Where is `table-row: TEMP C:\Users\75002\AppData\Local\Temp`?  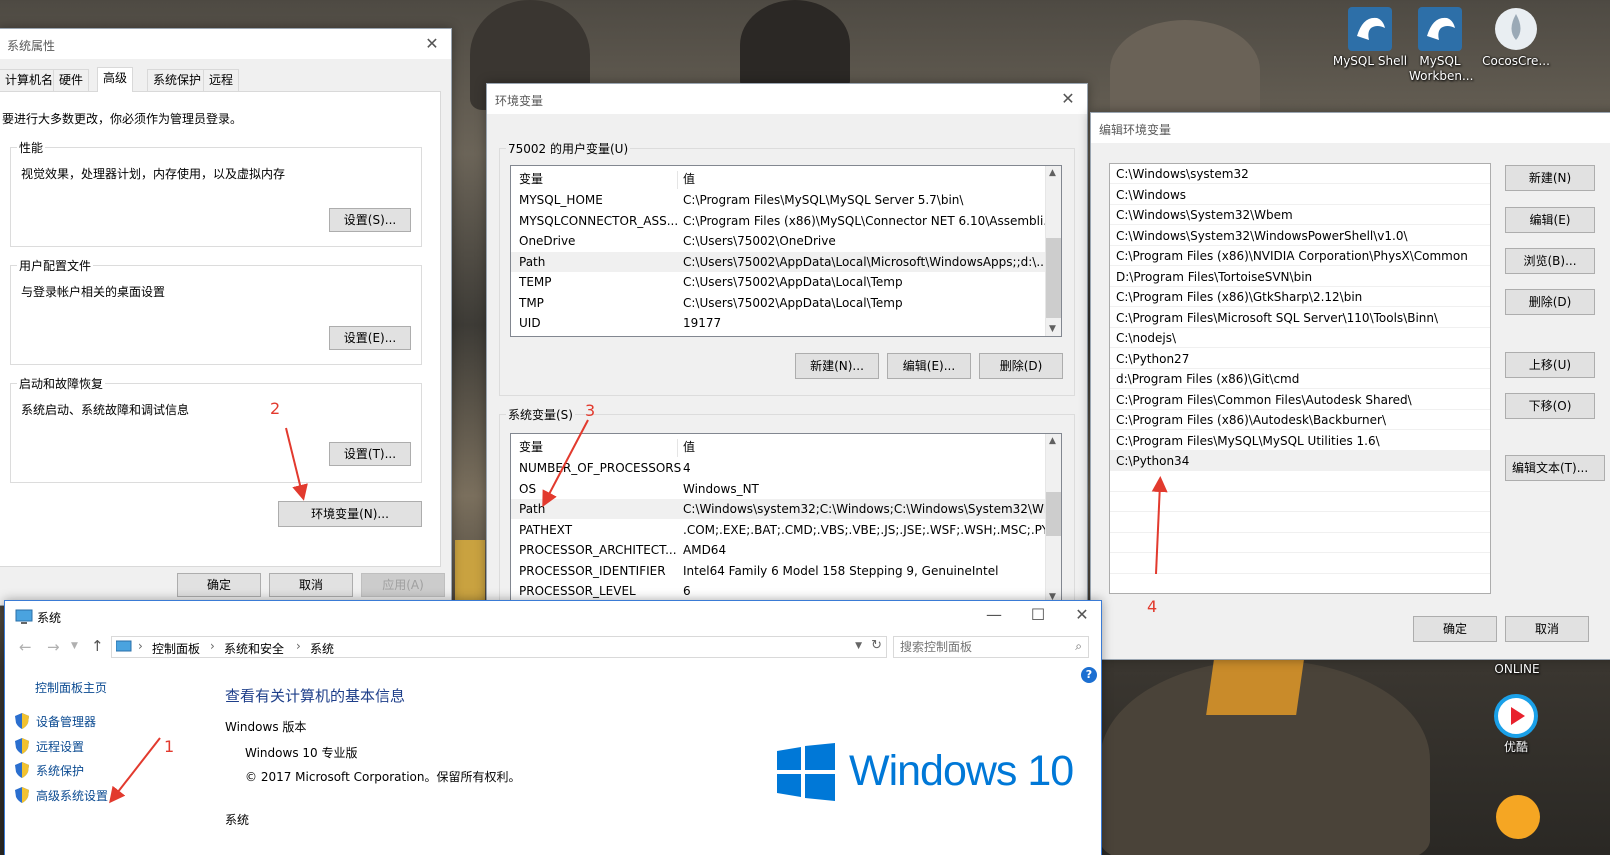
table-row: TEMP C:\Users\75002\AppData\Local\Temp is located at coordinates (779, 282).